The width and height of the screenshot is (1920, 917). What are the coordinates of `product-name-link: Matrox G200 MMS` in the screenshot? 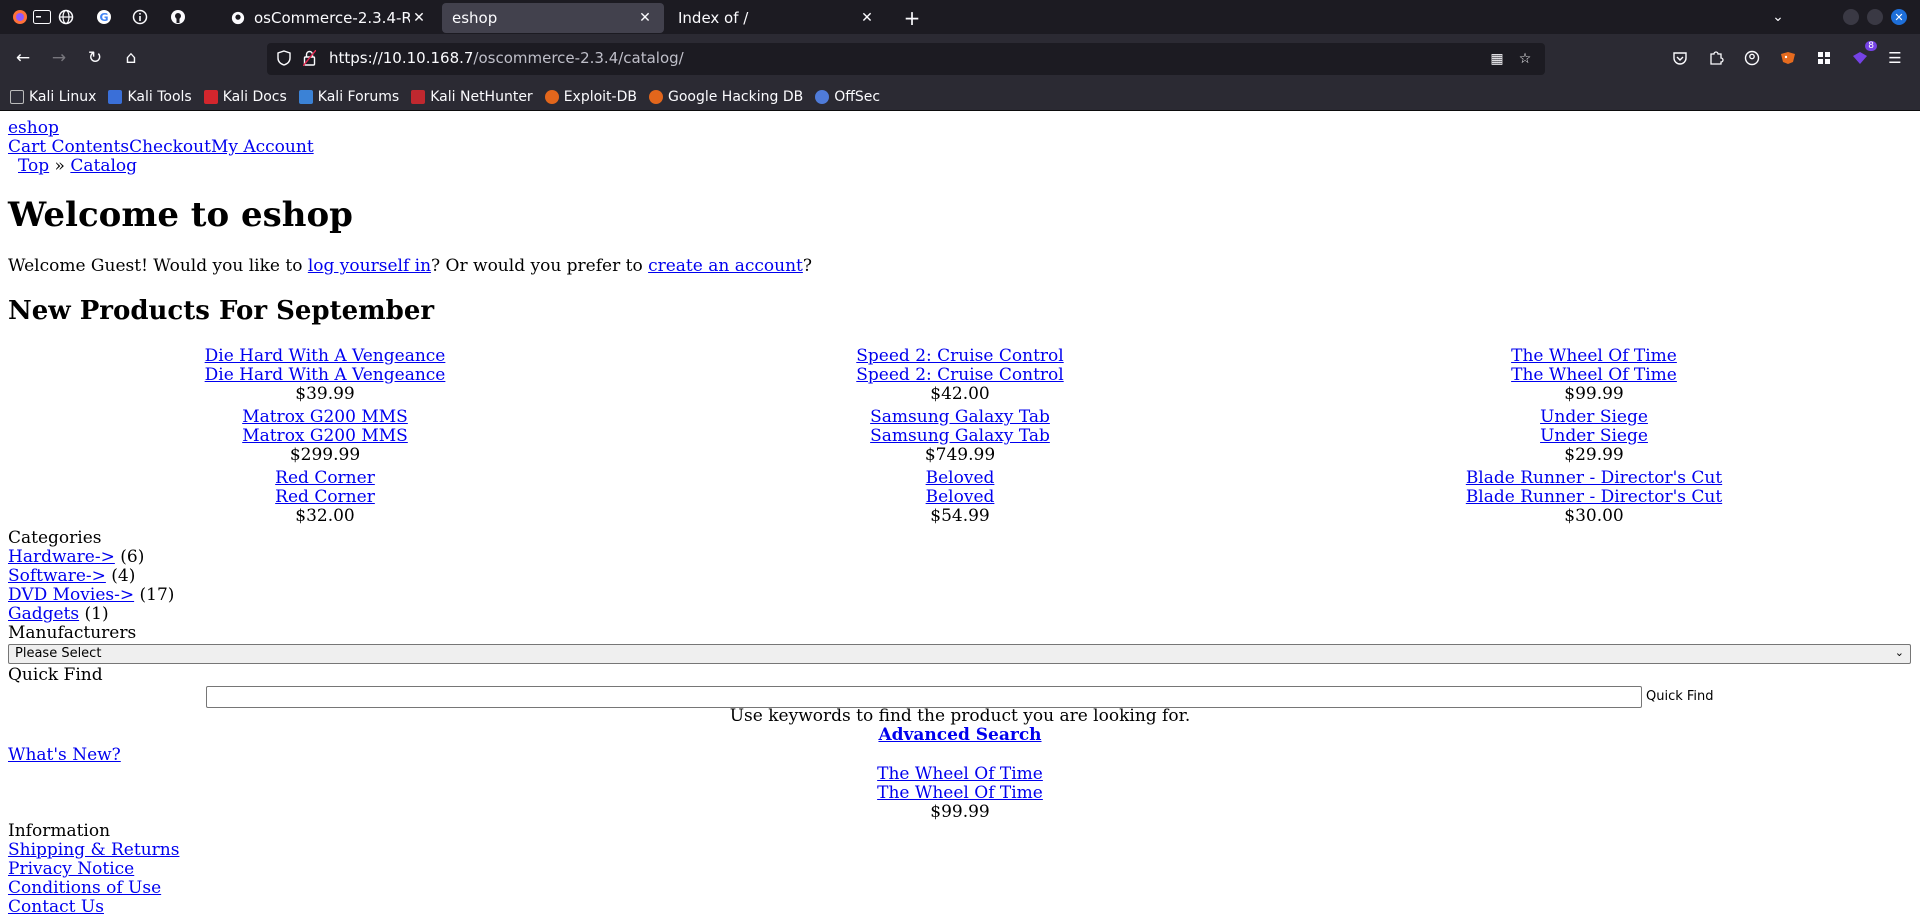 It's located at (325, 436).